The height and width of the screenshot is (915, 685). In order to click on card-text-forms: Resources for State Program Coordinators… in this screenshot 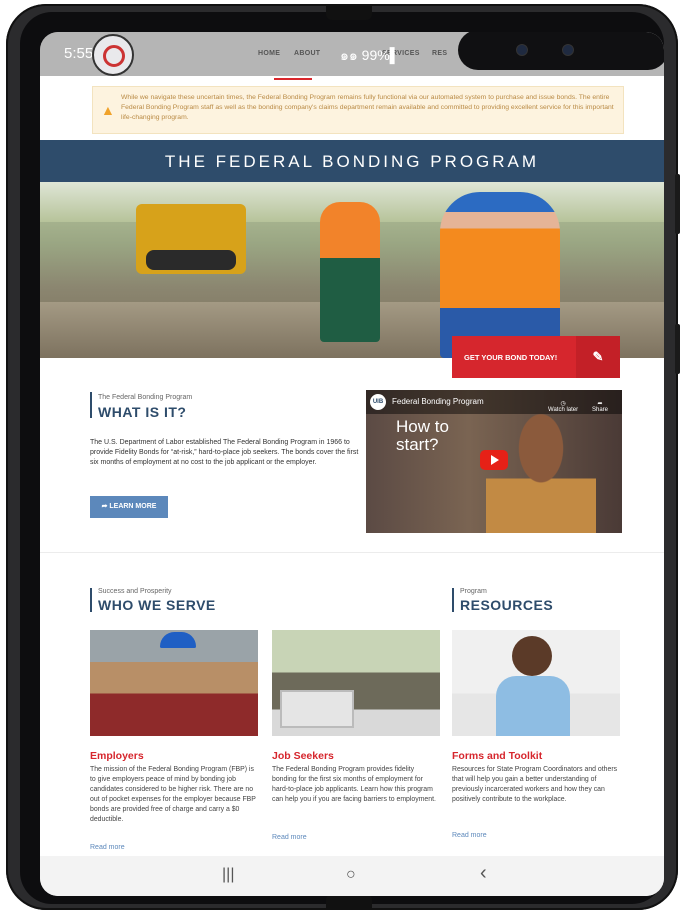, I will do `click(535, 784)`.